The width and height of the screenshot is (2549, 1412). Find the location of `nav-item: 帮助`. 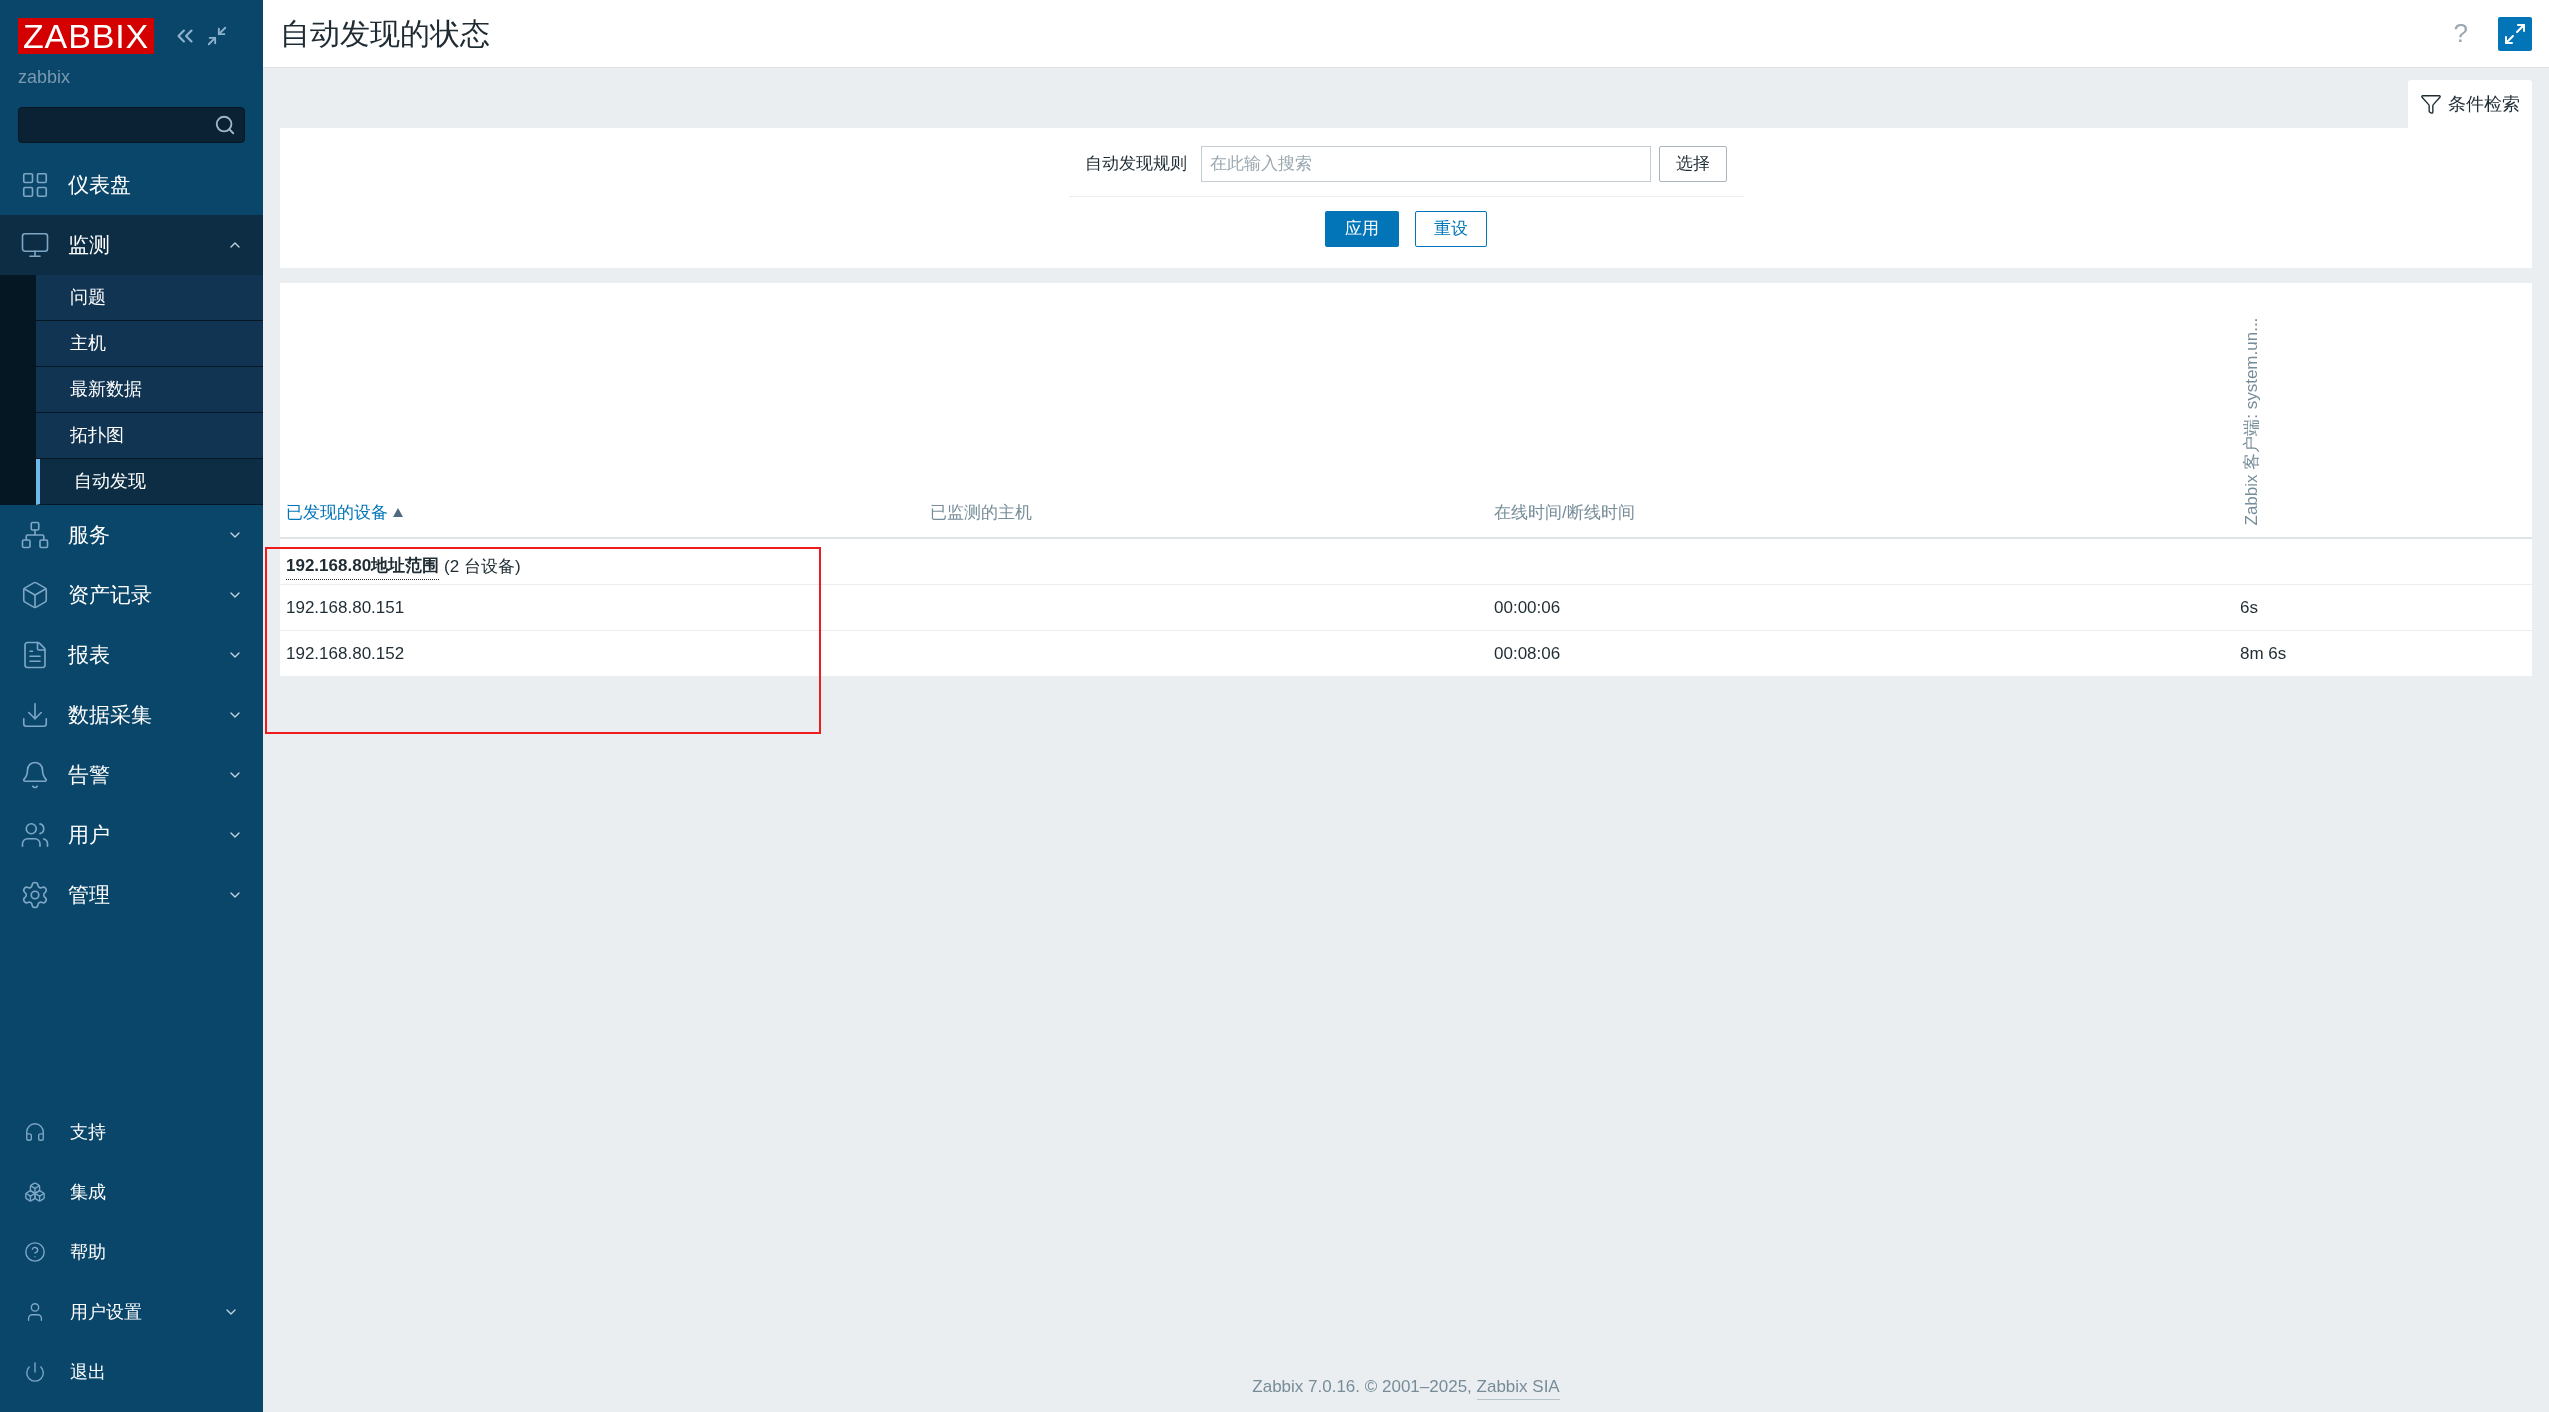

nav-item: 帮助 is located at coordinates (131, 1252).